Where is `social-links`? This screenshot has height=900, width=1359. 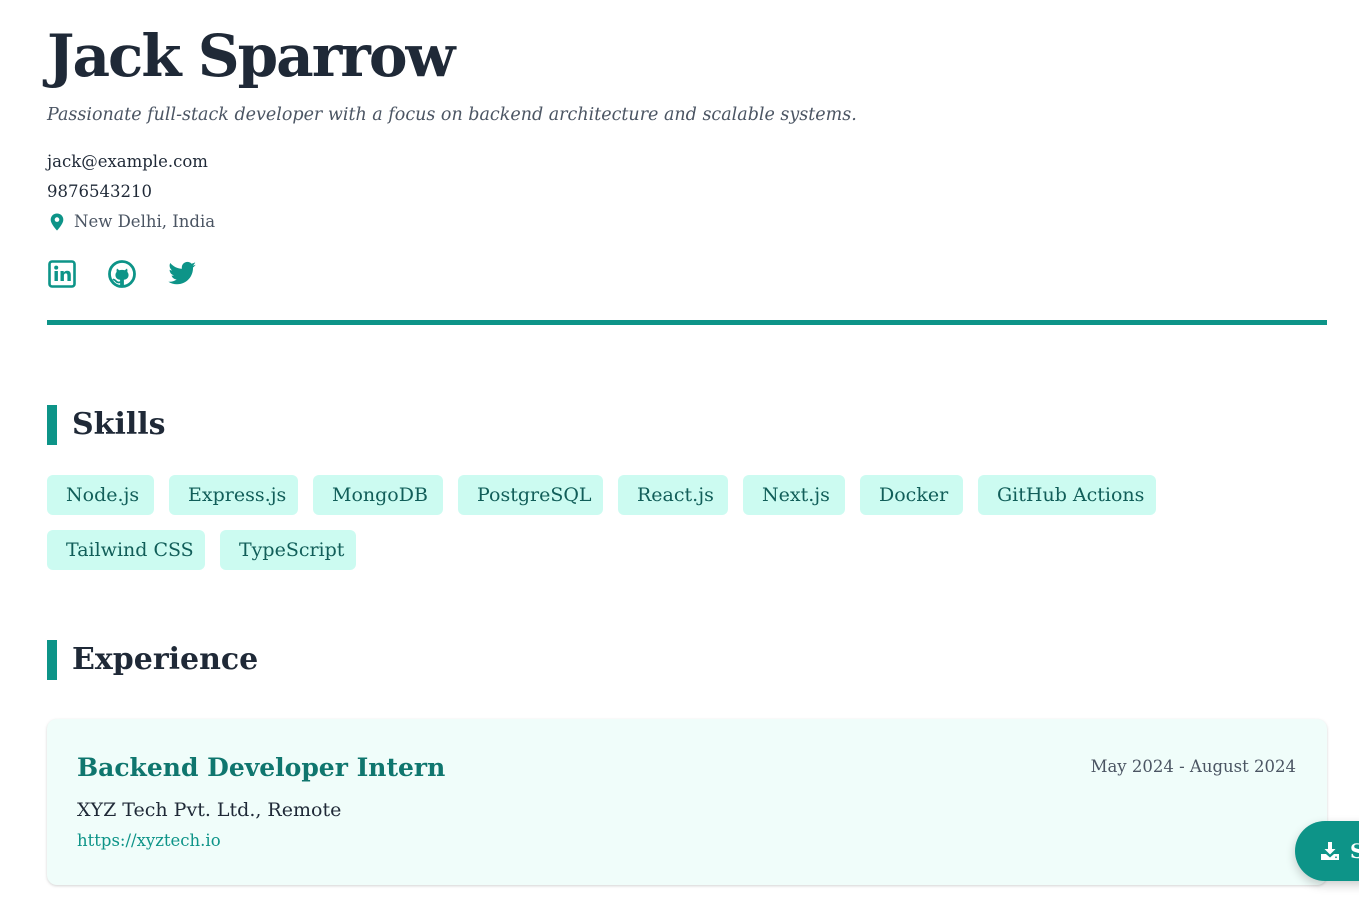 social-links is located at coordinates (137, 274).